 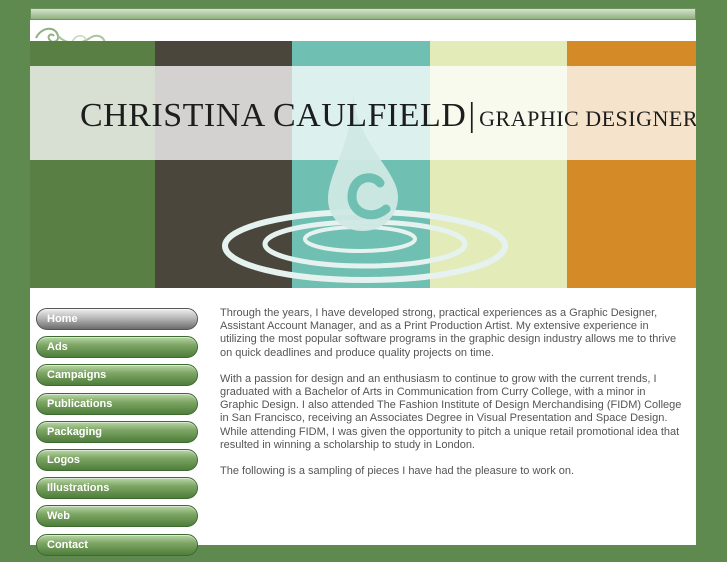 What do you see at coordinates (117, 459) in the screenshot?
I see `nav-item-logos: Logos` at bounding box center [117, 459].